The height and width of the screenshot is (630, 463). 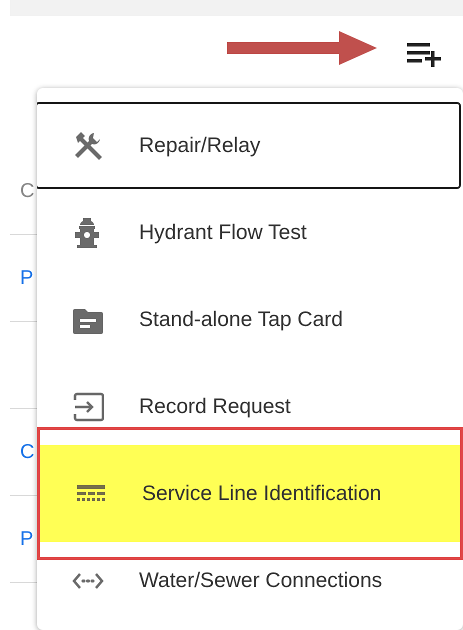 What do you see at coordinates (250, 319) in the screenshot?
I see `menu-item: Stand-alone Tap Card` at bounding box center [250, 319].